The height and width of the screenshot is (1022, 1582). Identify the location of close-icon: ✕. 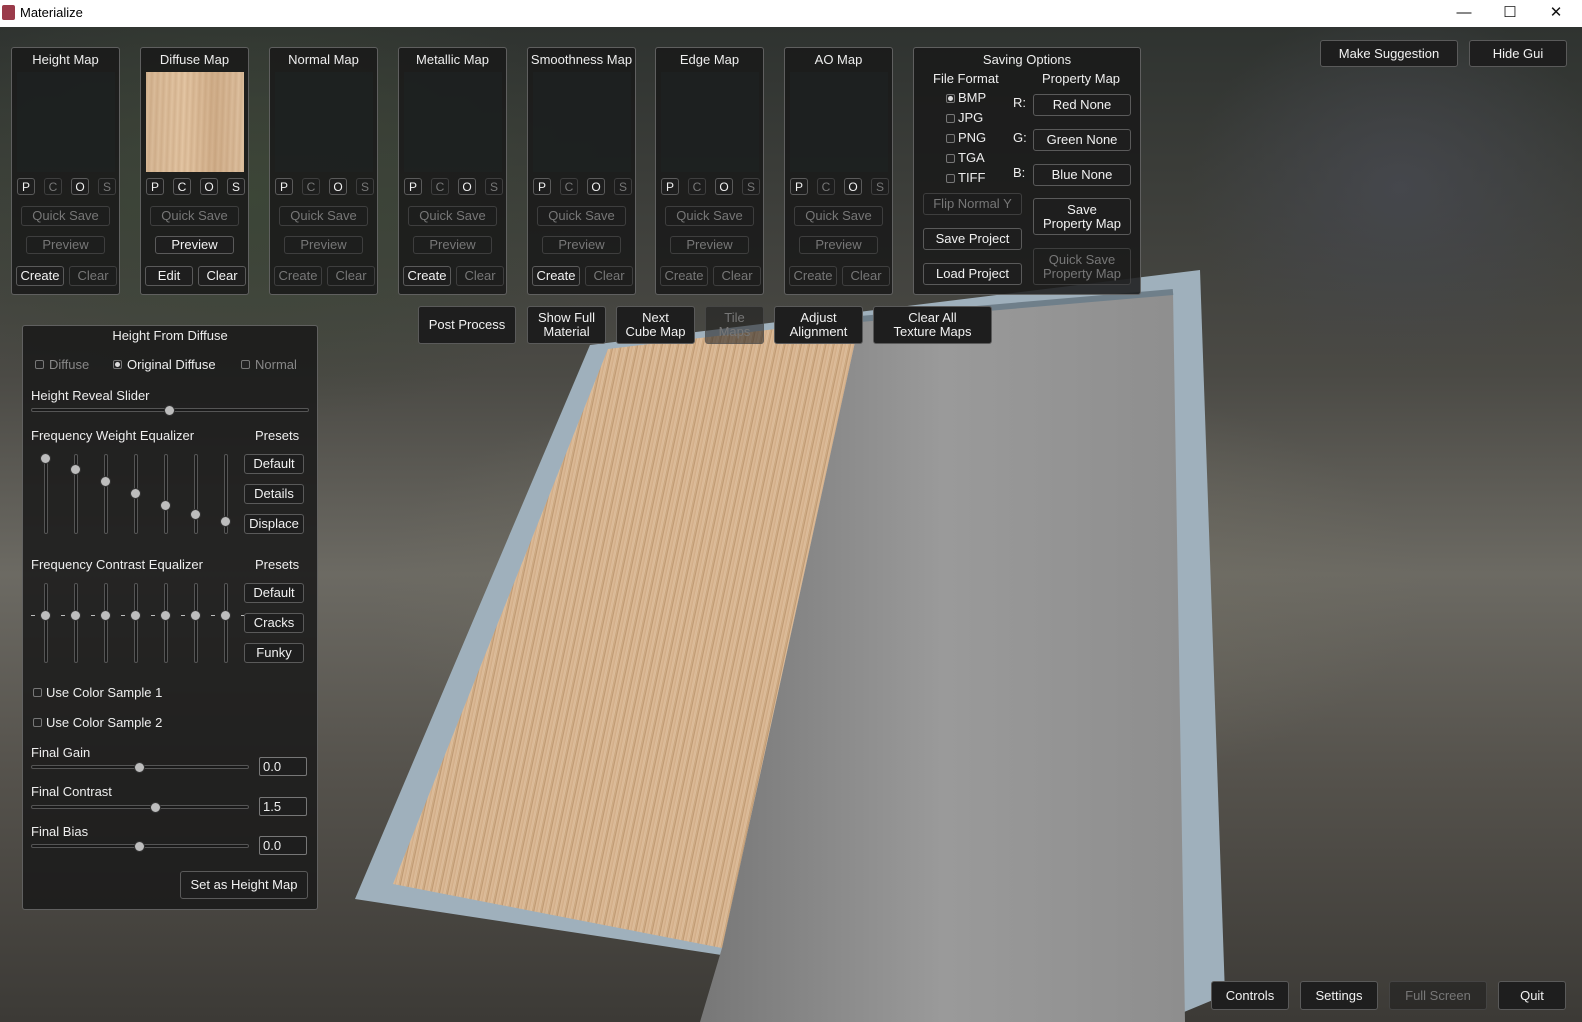
(1556, 13).